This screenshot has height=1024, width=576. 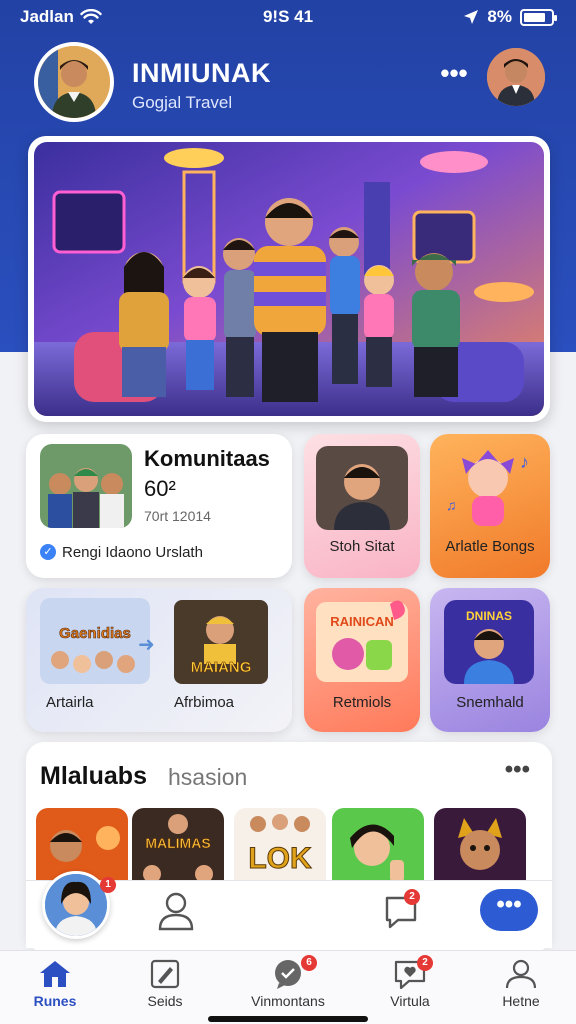 I want to click on tile-label: Stoh Sitat, so click(x=362, y=546).